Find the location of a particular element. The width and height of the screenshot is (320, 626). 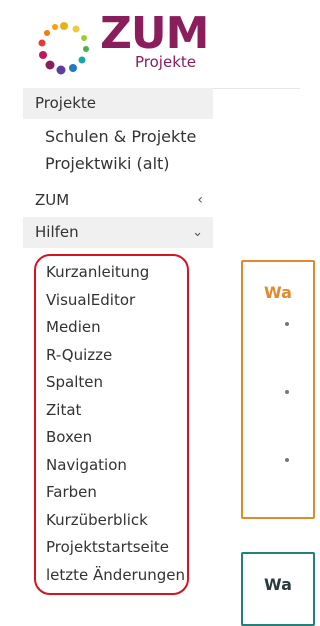

sidebar-item-projektwiki: Projektwiki (alt) is located at coordinates (118, 163).